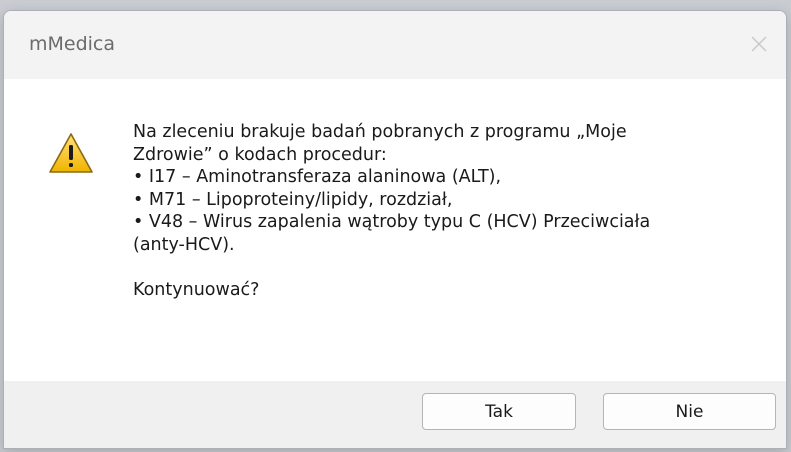  I want to click on close-icon, so click(759, 44).